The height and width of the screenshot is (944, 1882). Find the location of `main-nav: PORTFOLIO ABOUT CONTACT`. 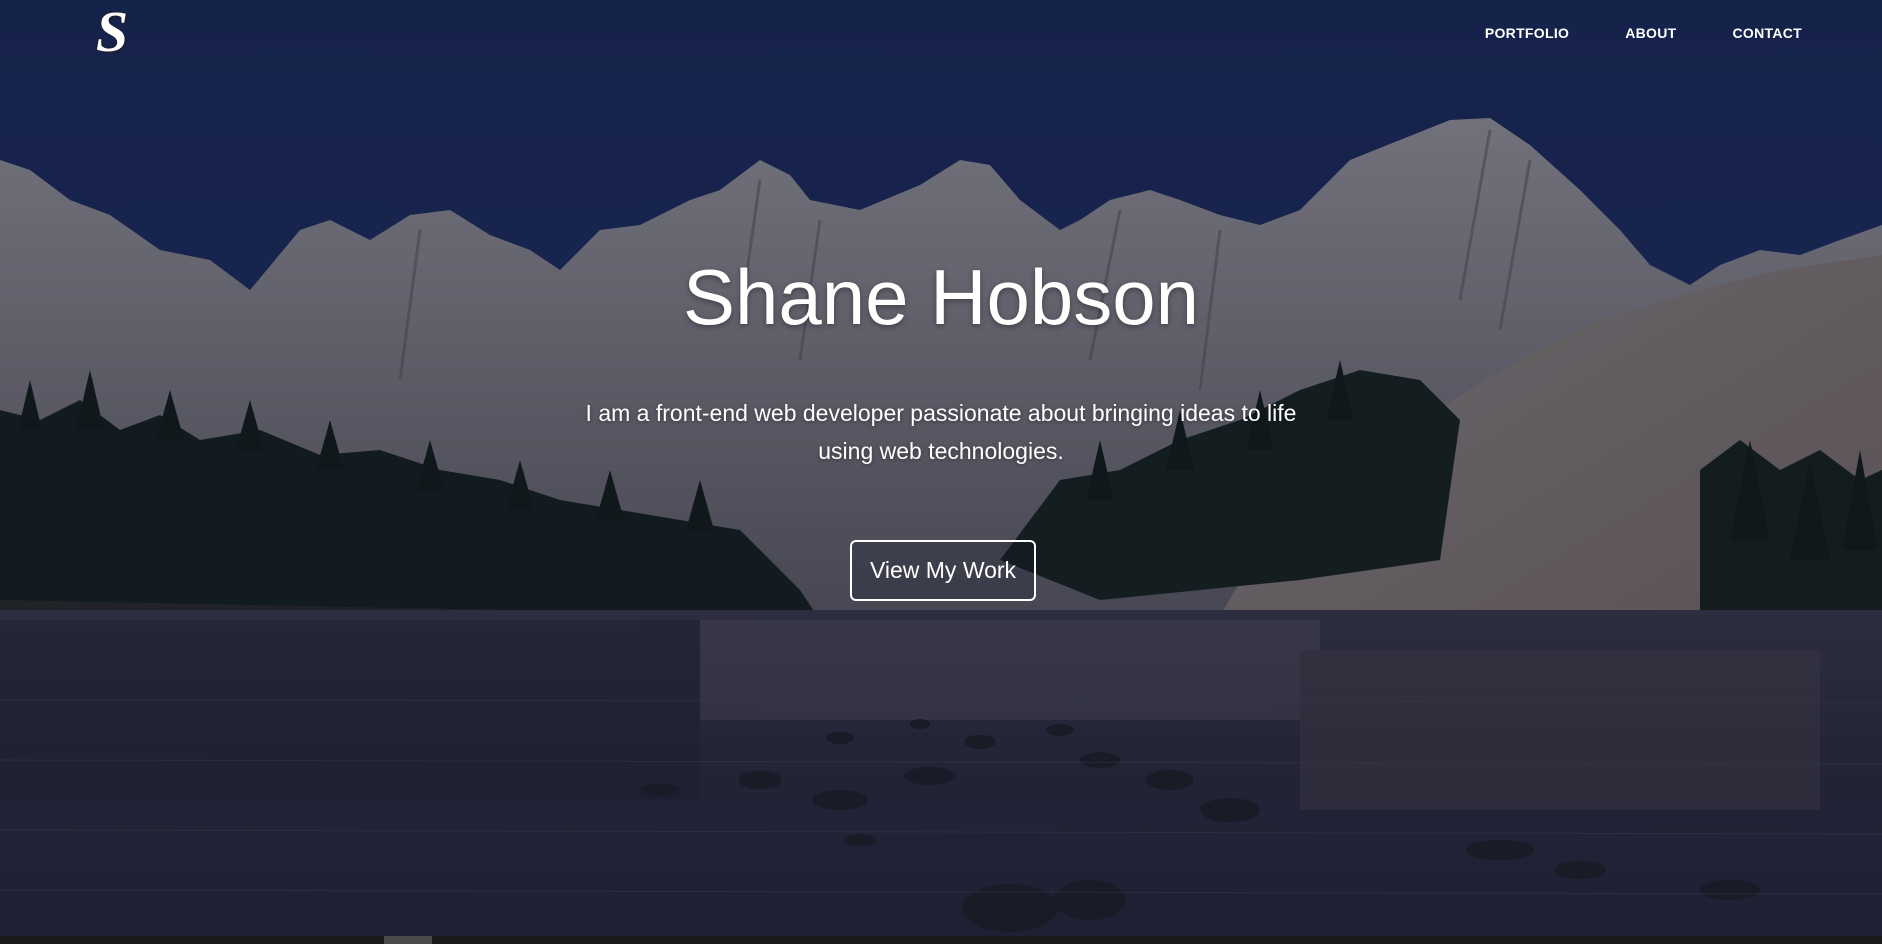

main-nav: PORTFOLIO ABOUT CONTACT is located at coordinates (1643, 33).